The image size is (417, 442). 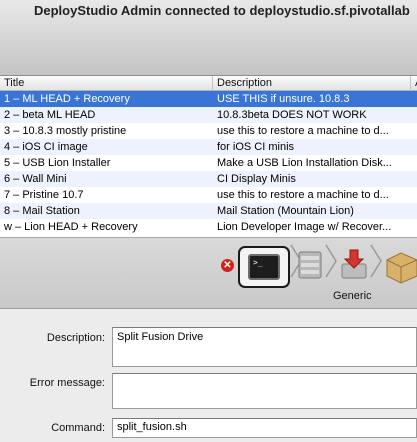 I want to click on description-field: Split Fusion Drive, so click(x=264, y=347).